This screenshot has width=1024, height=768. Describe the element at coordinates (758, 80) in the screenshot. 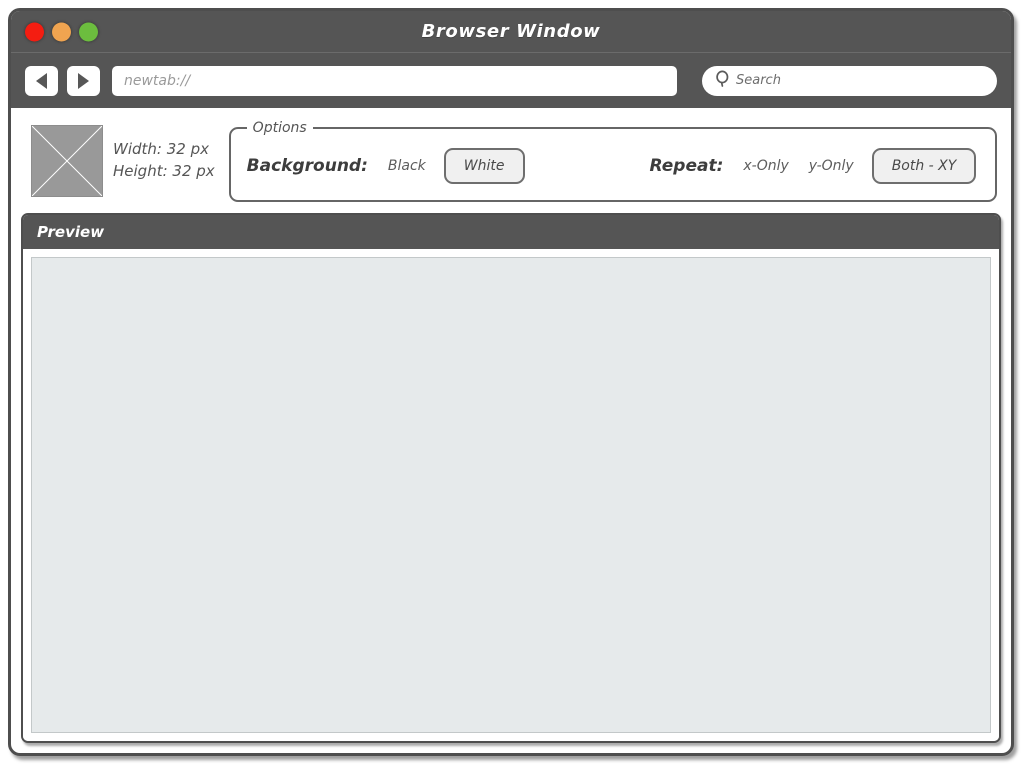

I see `search-placeholder: Search` at that location.